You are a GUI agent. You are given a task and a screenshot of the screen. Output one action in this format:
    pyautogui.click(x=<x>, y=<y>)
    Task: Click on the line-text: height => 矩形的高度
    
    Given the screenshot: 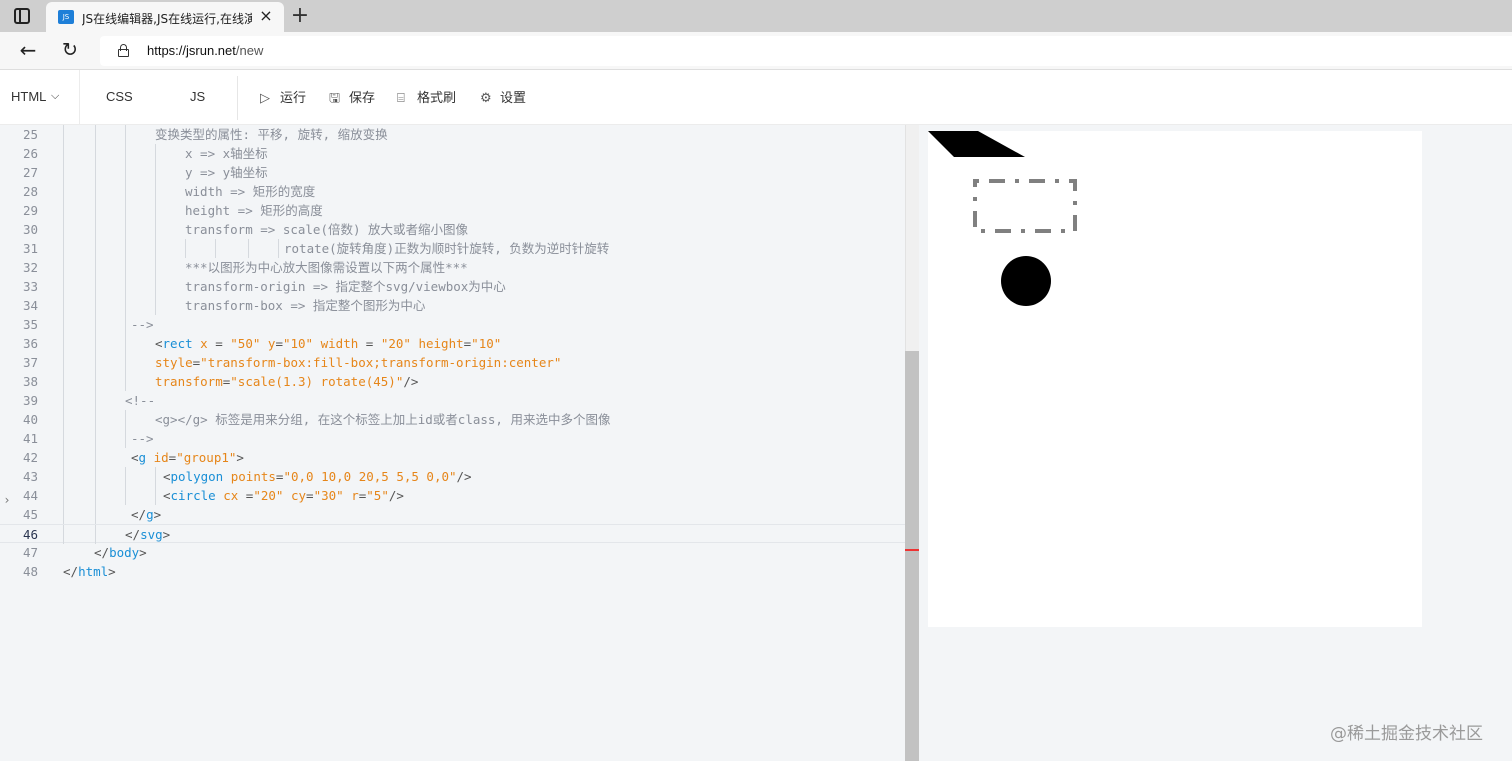 What is the action you would take?
    pyautogui.click(x=254, y=210)
    